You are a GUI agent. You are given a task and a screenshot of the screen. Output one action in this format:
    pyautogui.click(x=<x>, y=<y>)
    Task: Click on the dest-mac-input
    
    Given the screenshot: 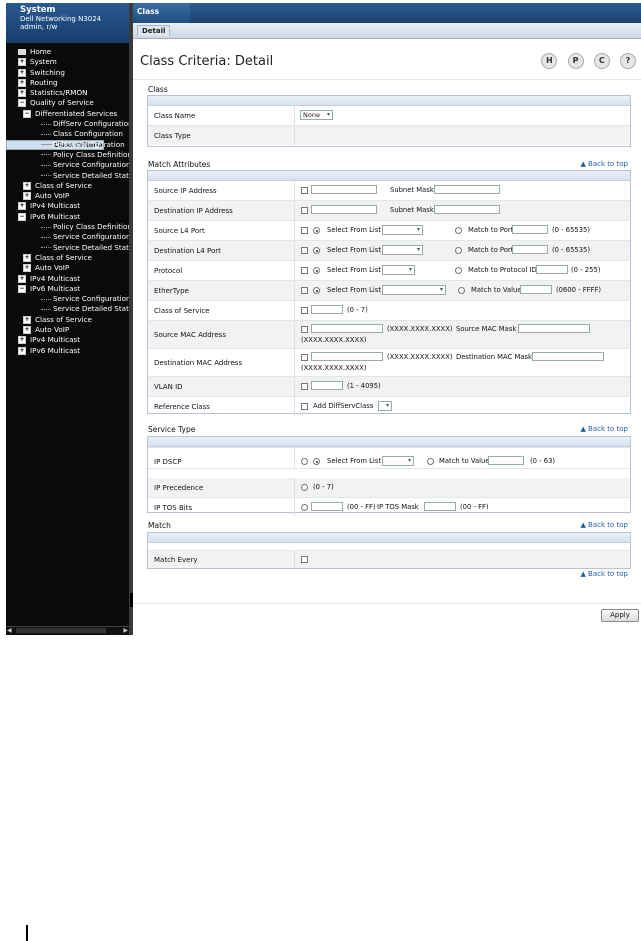 What is the action you would take?
    pyautogui.click(x=347, y=356)
    